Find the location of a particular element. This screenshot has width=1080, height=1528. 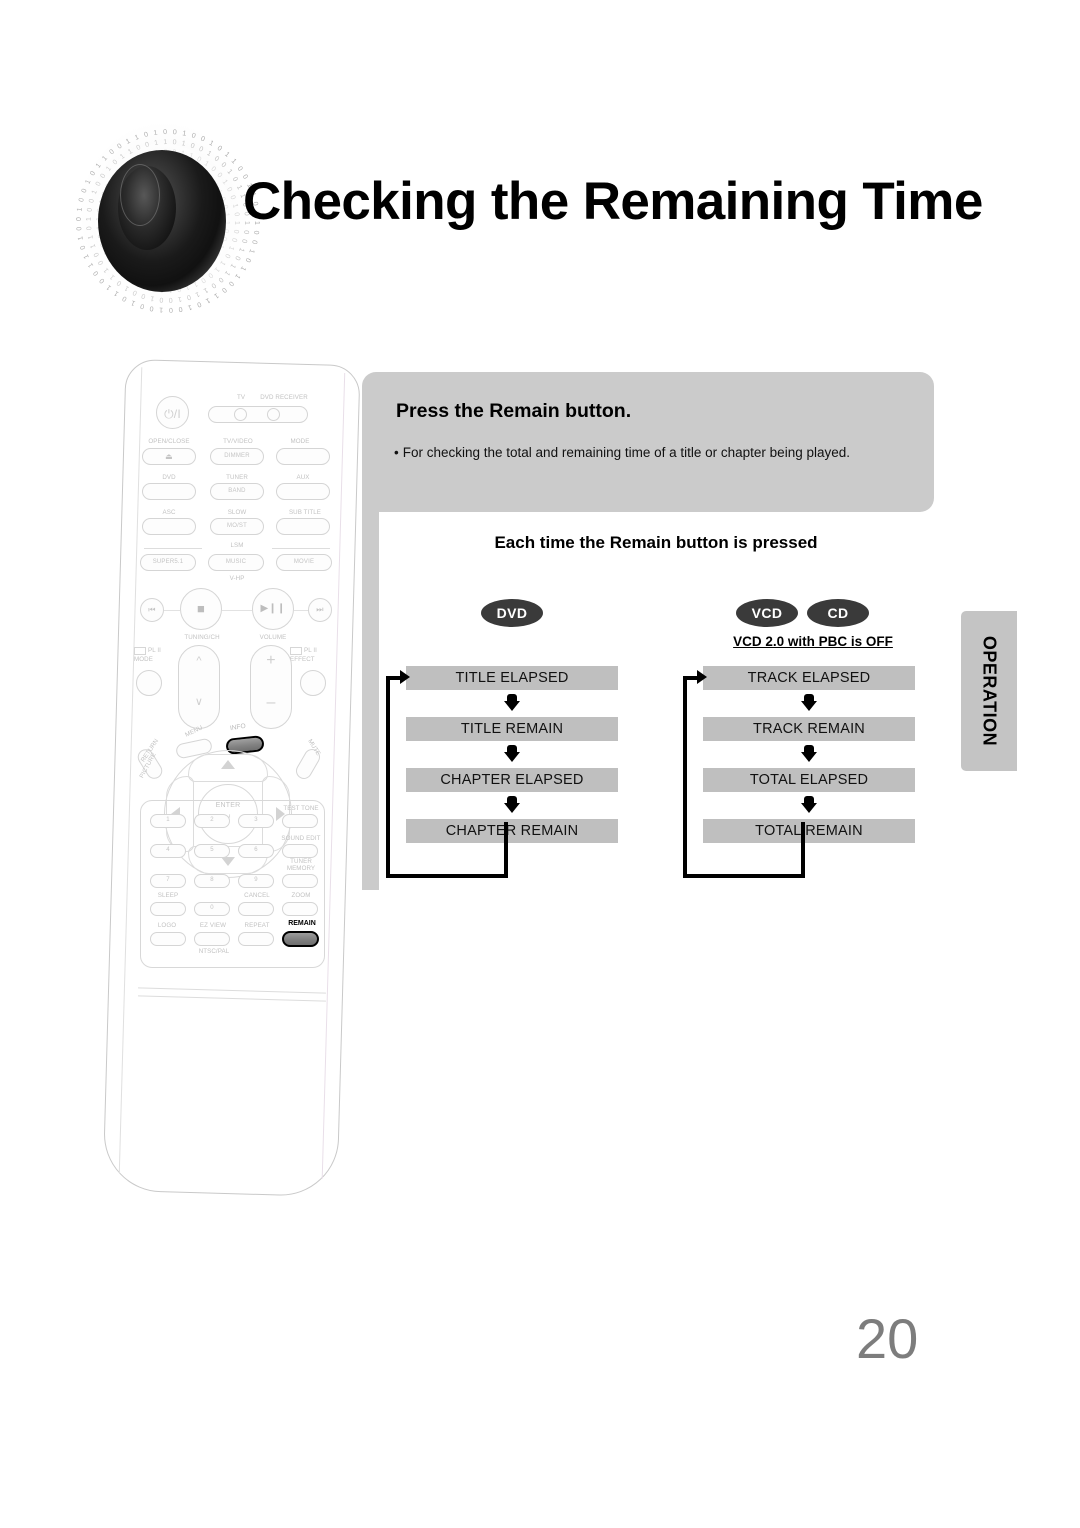

disc-badge-dvd: DVD is located at coordinates (512, 613).